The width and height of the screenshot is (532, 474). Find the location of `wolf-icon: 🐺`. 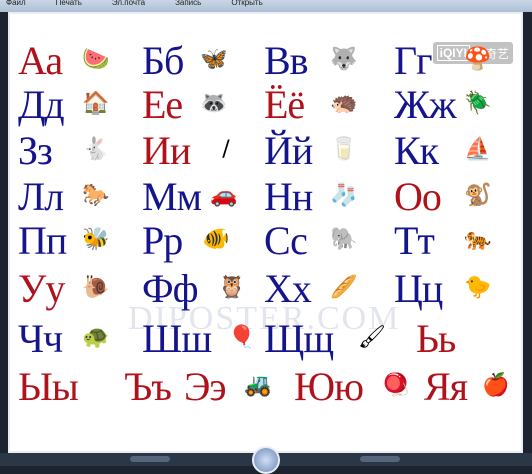

wolf-icon: 🐺 is located at coordinates (344, 59).